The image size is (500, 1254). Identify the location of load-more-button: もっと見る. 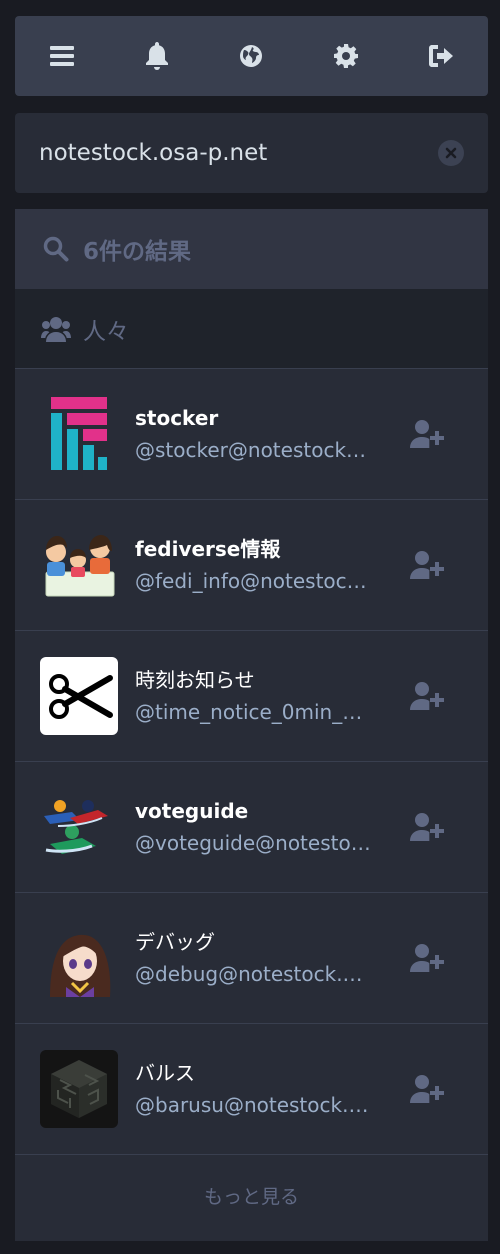
(251, 1195).